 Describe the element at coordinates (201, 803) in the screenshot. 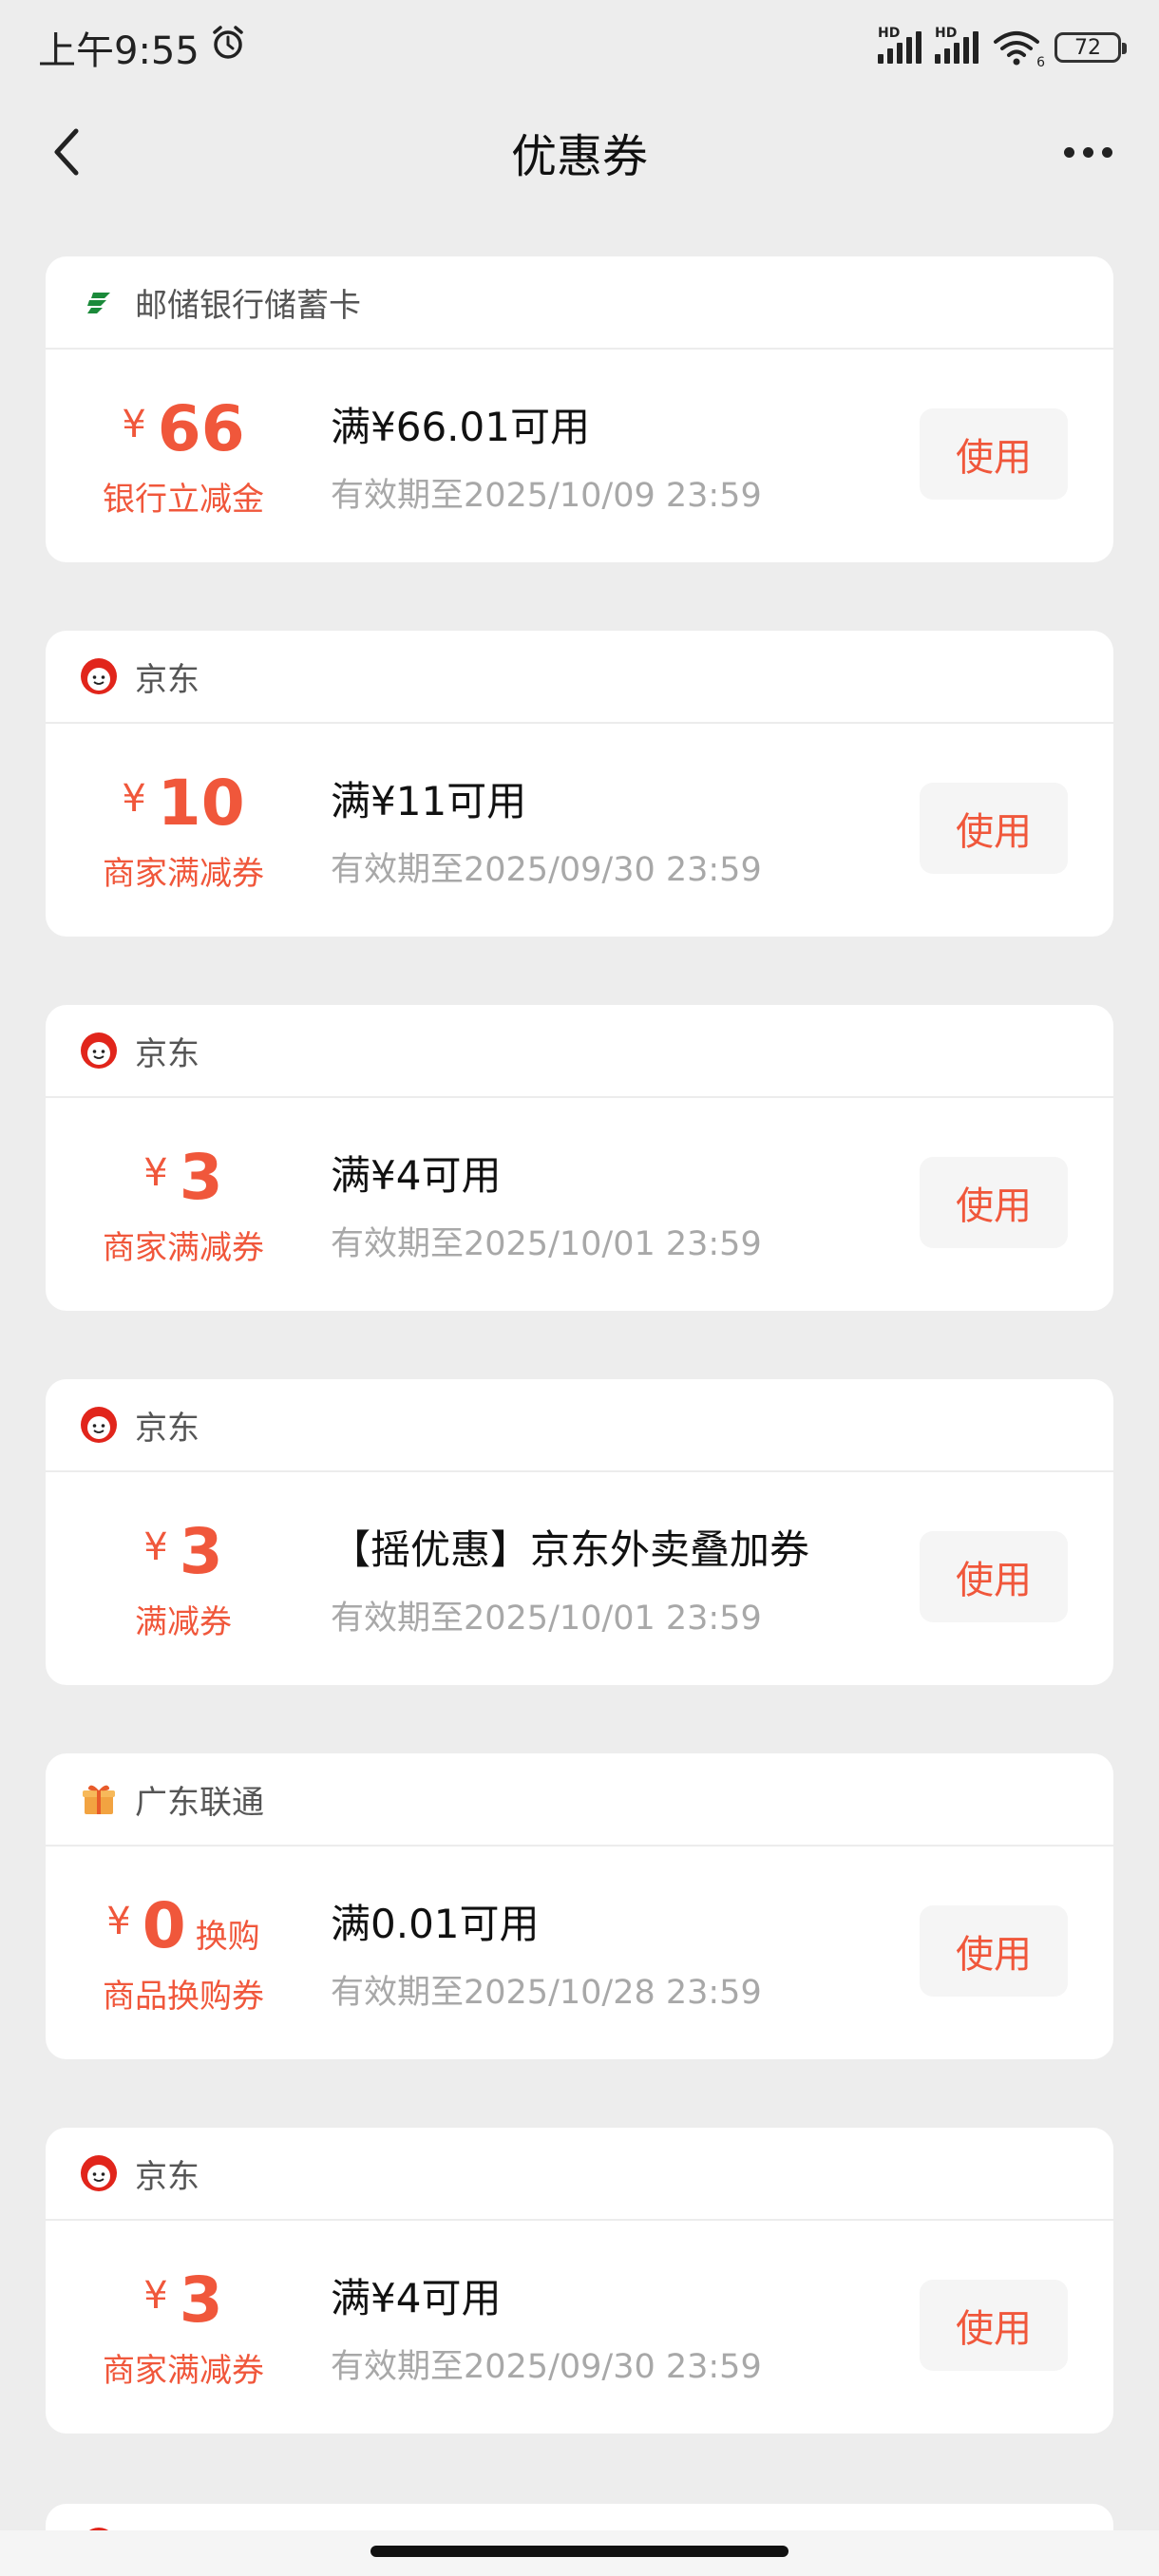

I see `coupon-amount: 10` at that location.